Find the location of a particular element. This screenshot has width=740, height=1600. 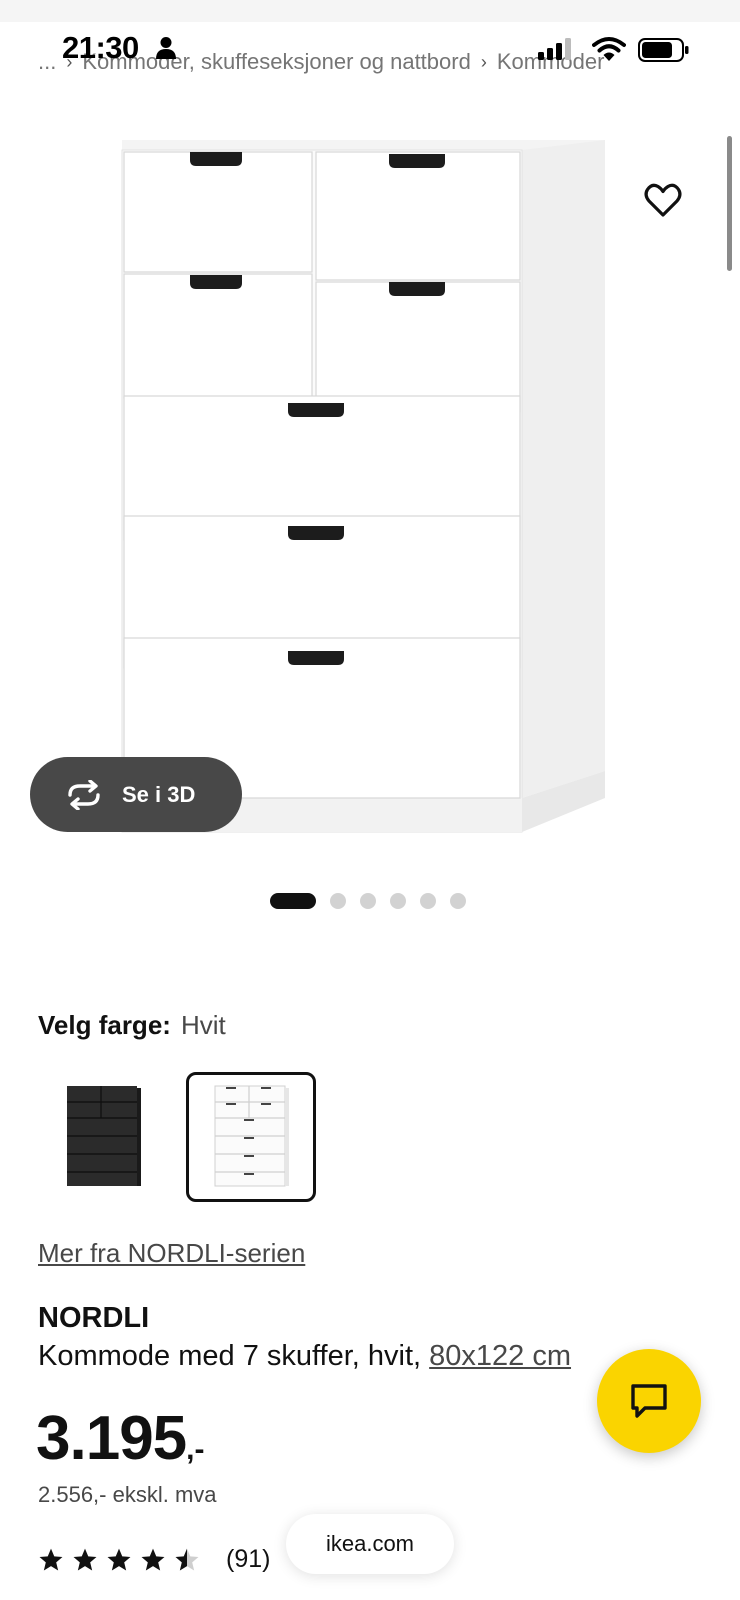

price-decimal: ,- is located at coordinates (195, 1449).